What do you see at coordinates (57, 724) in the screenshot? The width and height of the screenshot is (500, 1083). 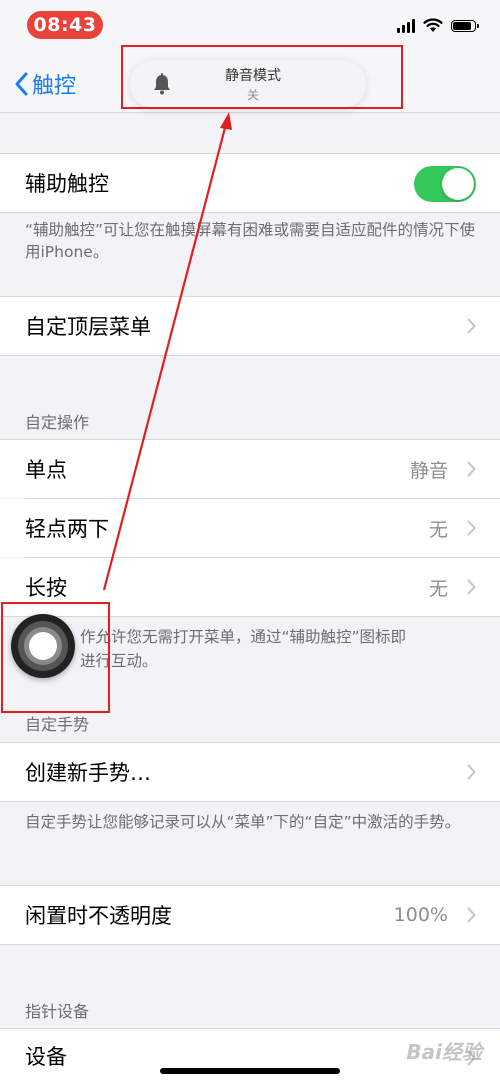 I see `custom-gestures-header: 自定手势` at bounding box center [57, 724].